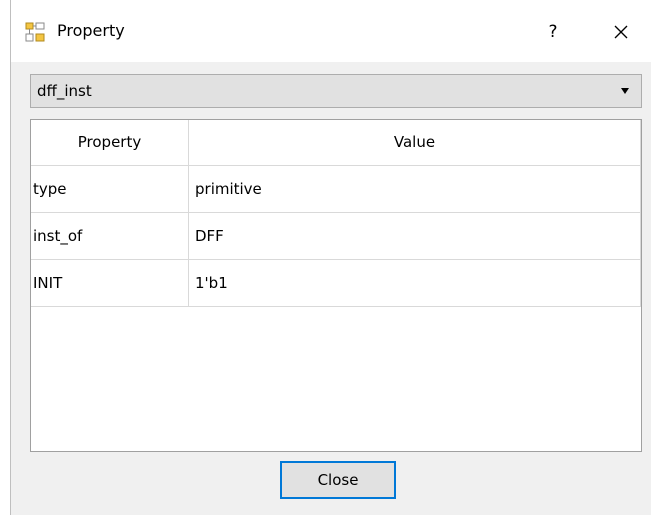  I want to click on help-icon: ?, so click(553, 32).